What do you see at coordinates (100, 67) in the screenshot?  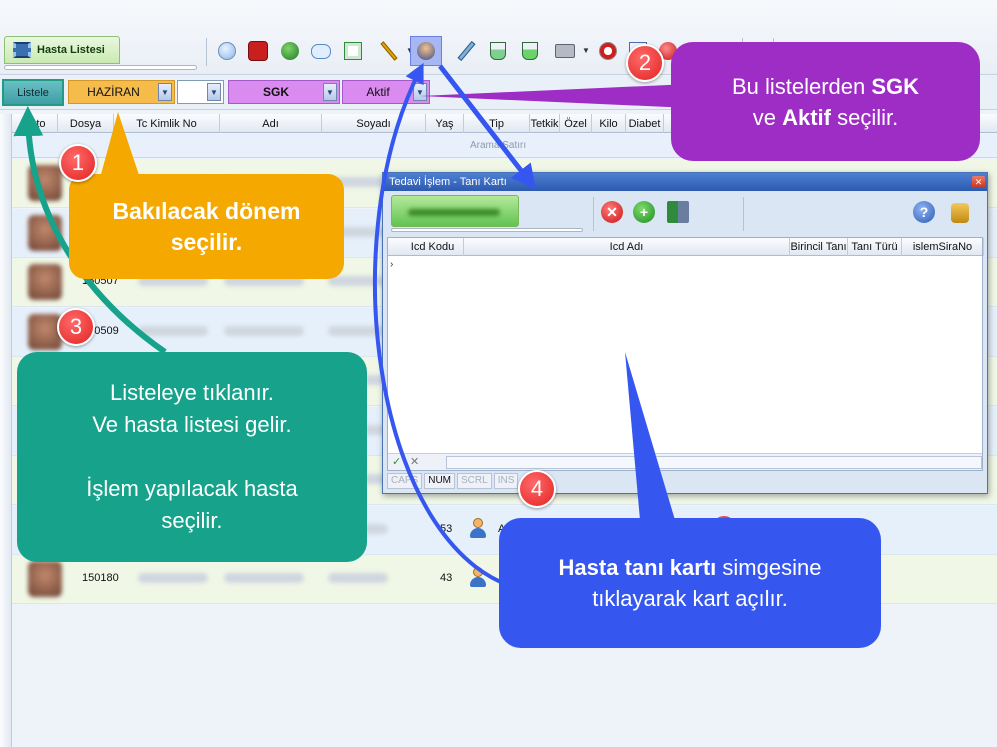 I see `tab-scroll-track` at bounding box center [100, 67].